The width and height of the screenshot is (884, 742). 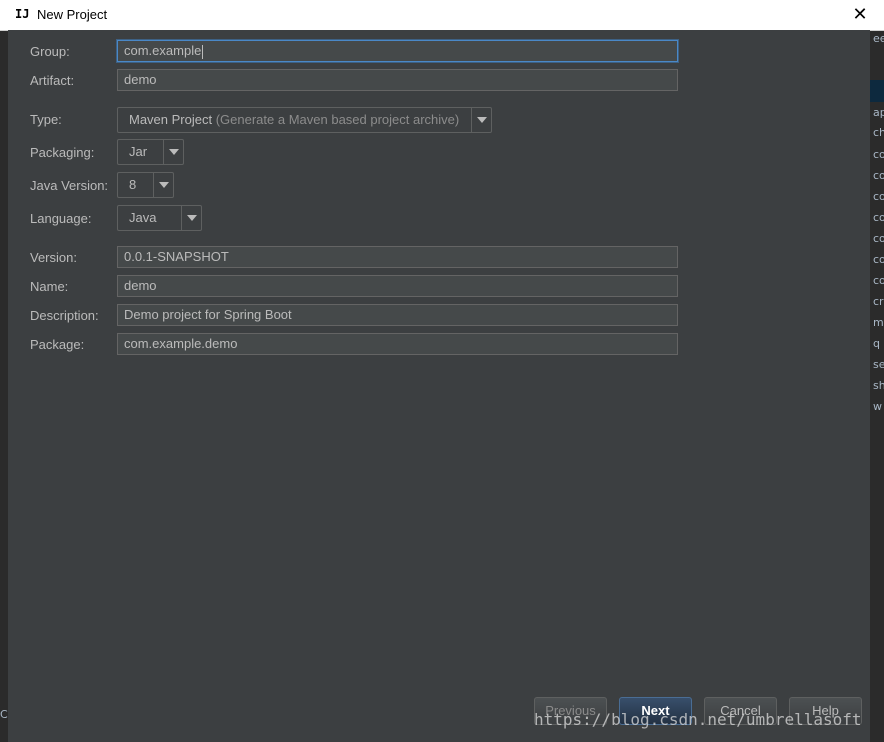 What do you see at coordinates (163, 50) in the screenshot?
I see `group-value: com.example` at bounding box center [163, 50].